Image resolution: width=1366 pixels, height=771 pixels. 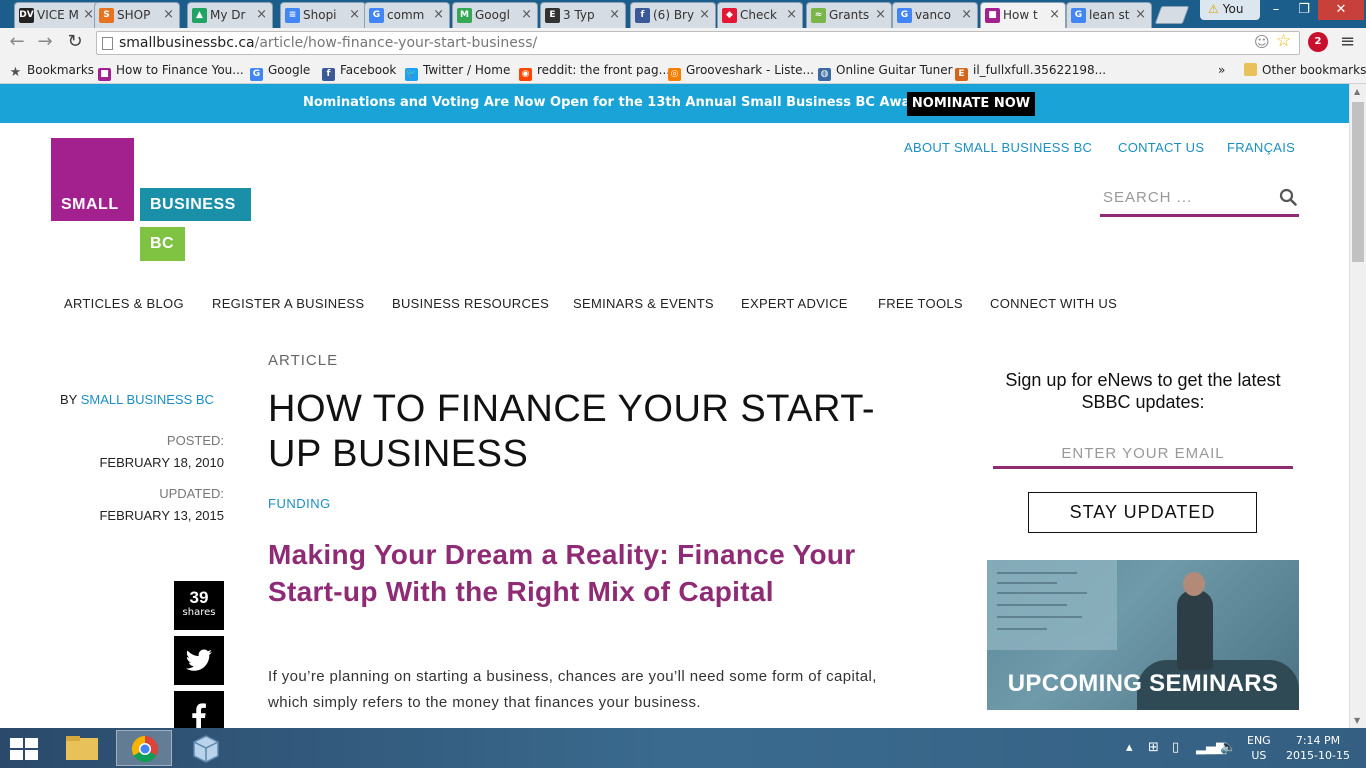 I want to click on byline-prefix: BY, so click(x=69, y=399).